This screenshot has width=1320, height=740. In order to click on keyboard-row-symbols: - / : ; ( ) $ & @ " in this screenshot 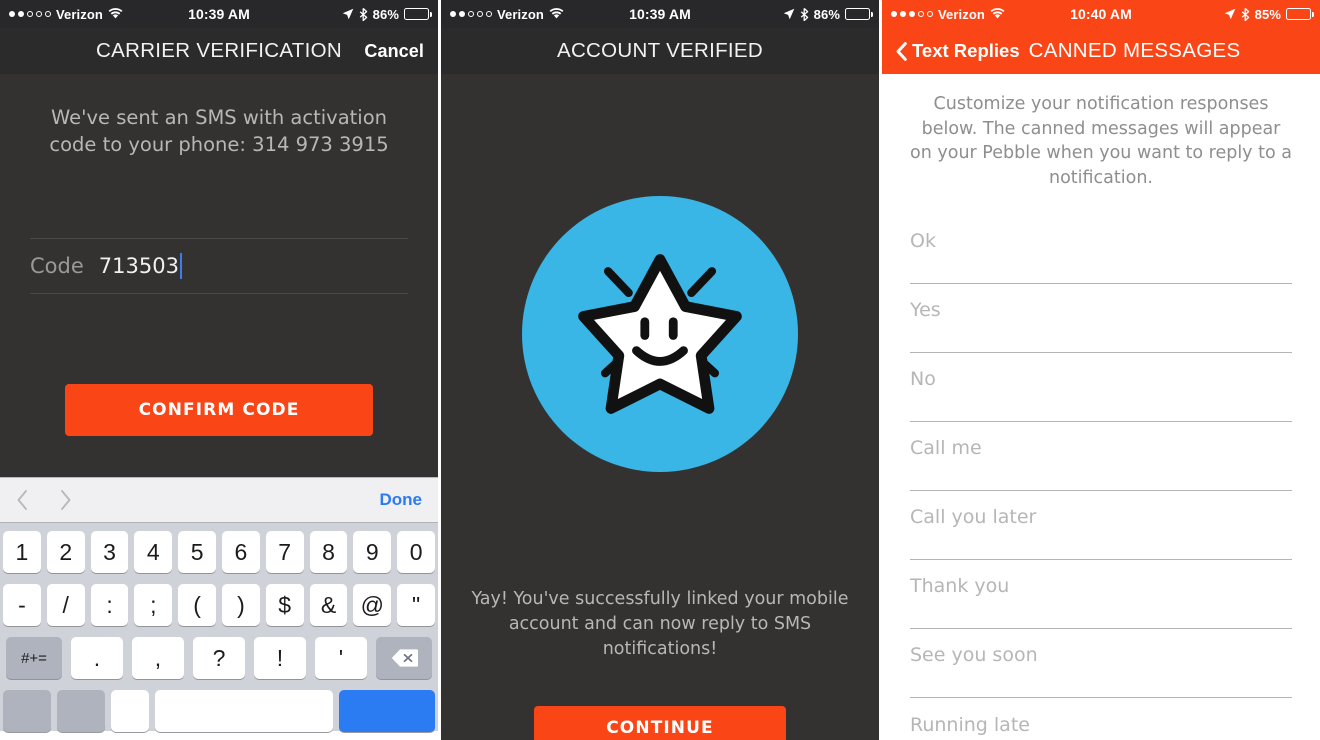, I will do `click(219, 605)`.